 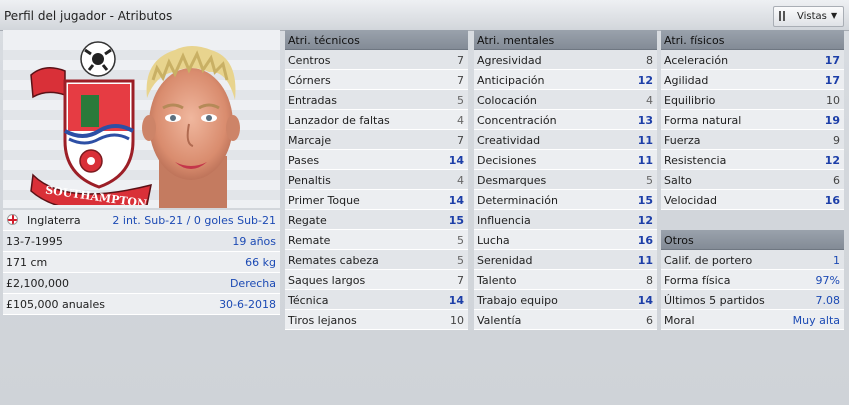 I want to click on attribute-row: Regate 15, so click(x=376, y=220).